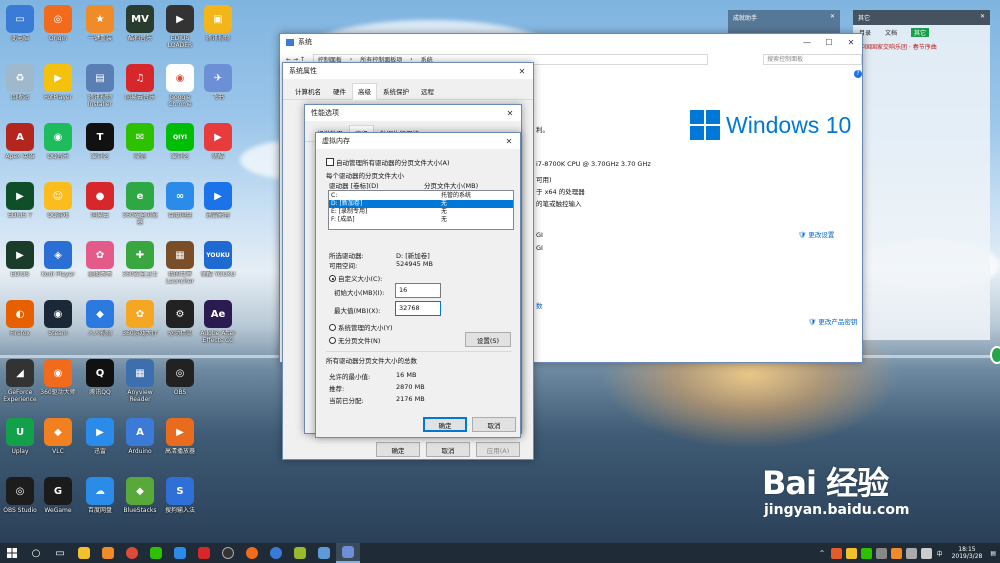 This screenshot has height=563, width=1000. I want to click on change-product-key-link: 🛡 更改产品密钥, so click(832, 321).